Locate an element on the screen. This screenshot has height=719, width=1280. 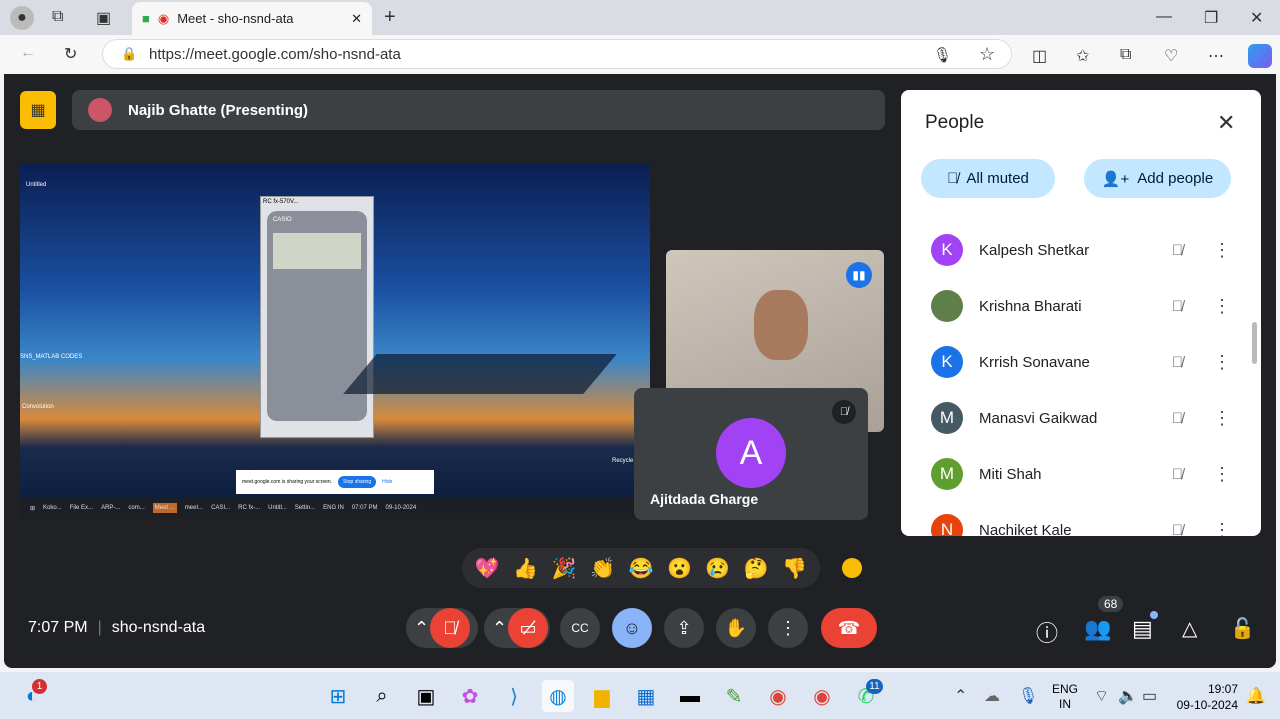
reaction-button: 😂 is located at coordinates (641, 568).